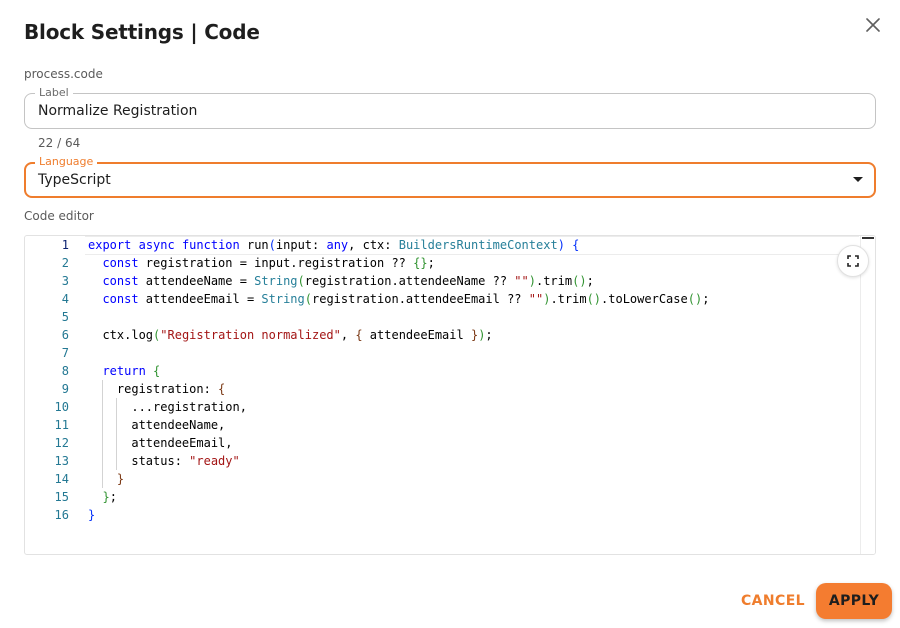 This screenshot has width=900, height=628. Describe the element at coordinates (450, 107) in the screenshot. I see `label-field: Label Normalize Registration` at that location.